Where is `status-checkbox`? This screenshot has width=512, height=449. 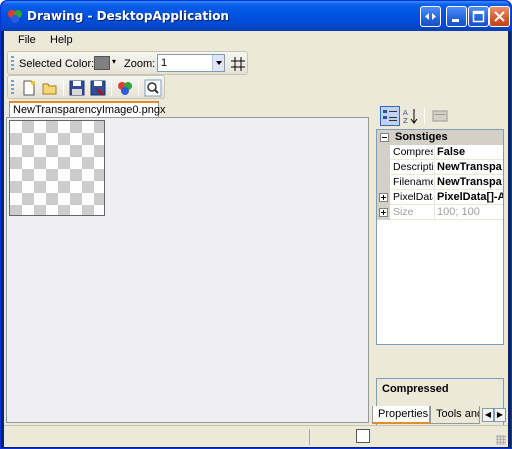 status-checkbox is located at coordinates (363, 436).